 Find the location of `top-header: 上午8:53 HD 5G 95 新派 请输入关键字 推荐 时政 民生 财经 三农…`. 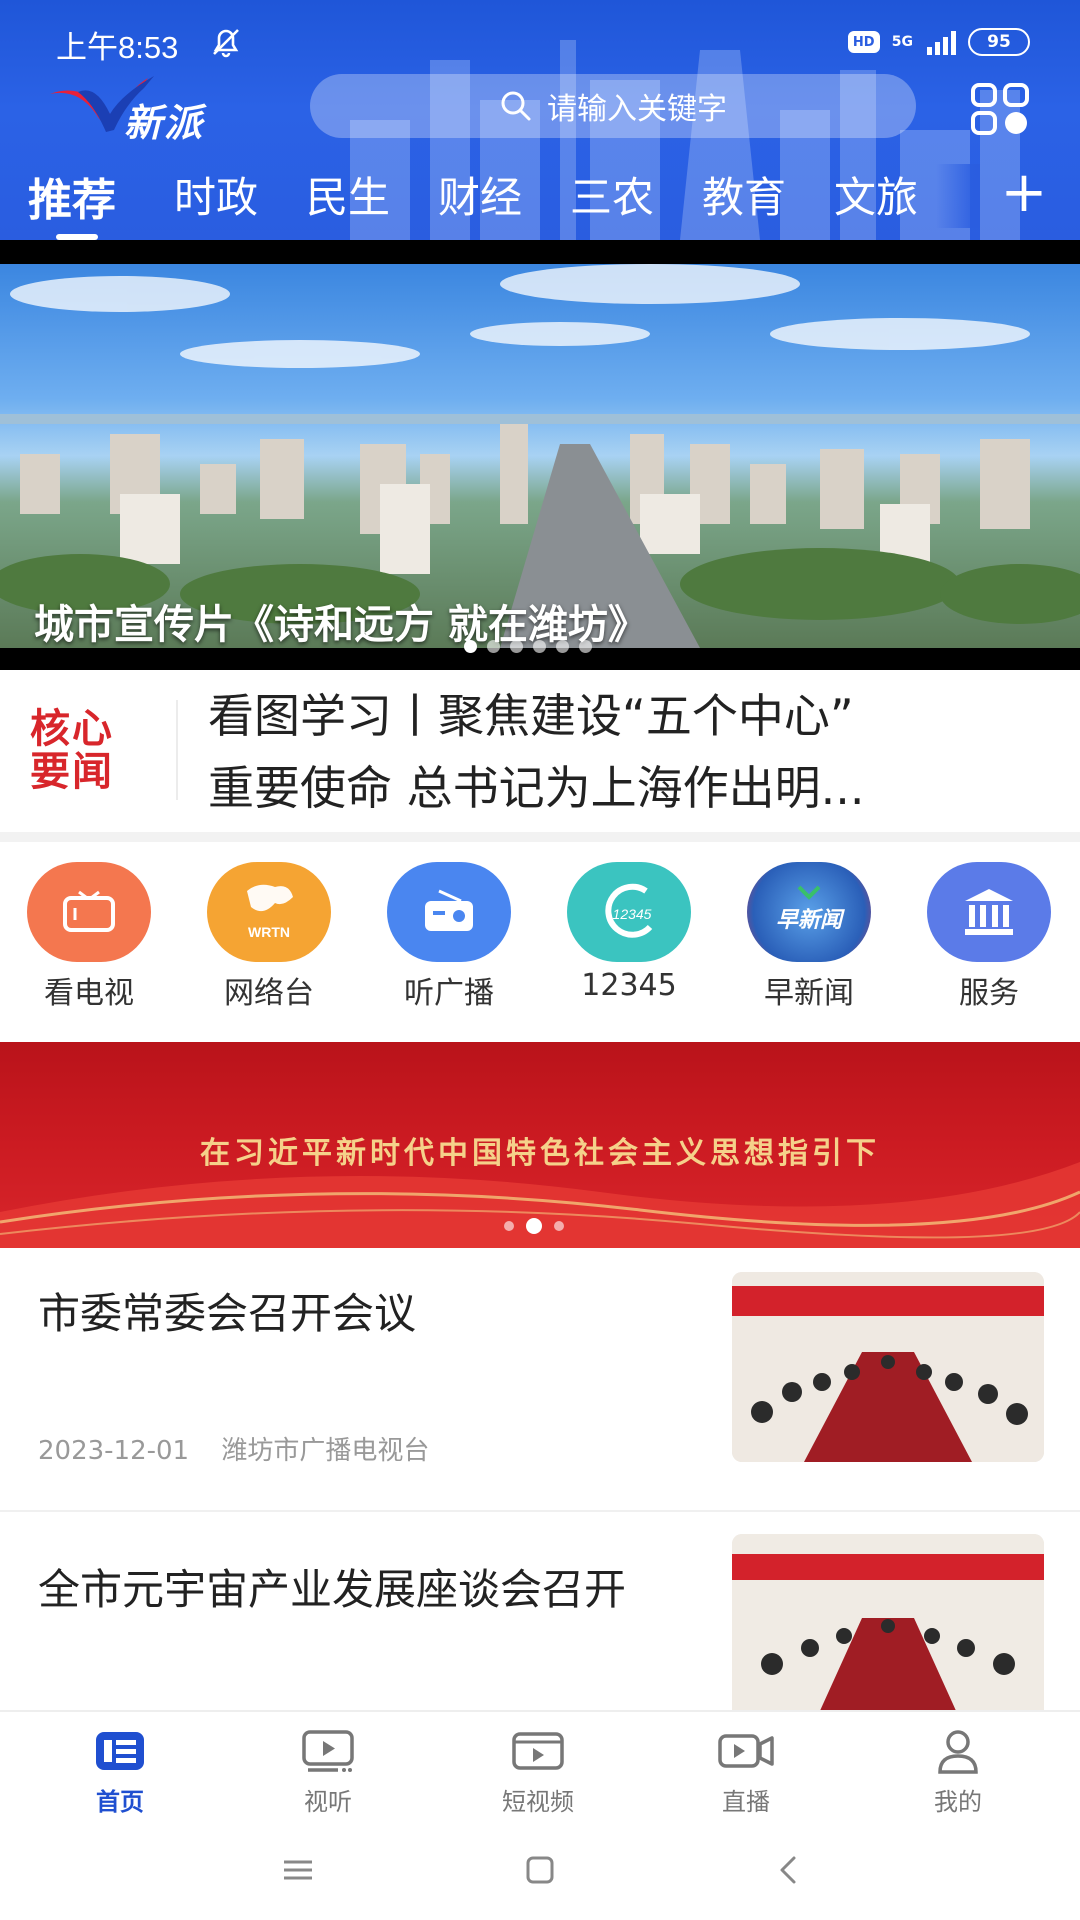

top-header: 上午8:53 HD 5G 95 新派 请输入关键字 推荐 时政 民生 财经 三农… is located at coordinates (540, 120).